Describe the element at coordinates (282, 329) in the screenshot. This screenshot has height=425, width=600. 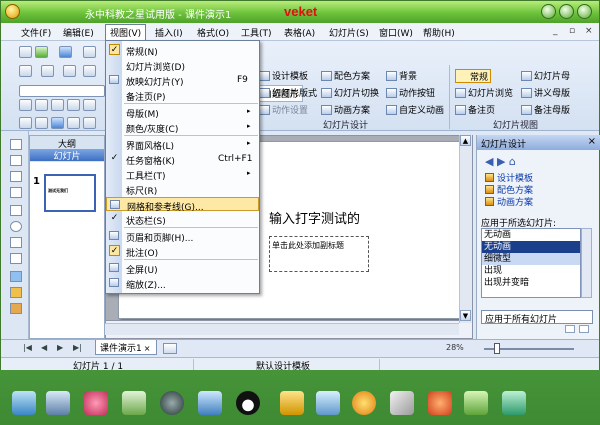
I see `editor-horizontal-scrollbar` at that location.